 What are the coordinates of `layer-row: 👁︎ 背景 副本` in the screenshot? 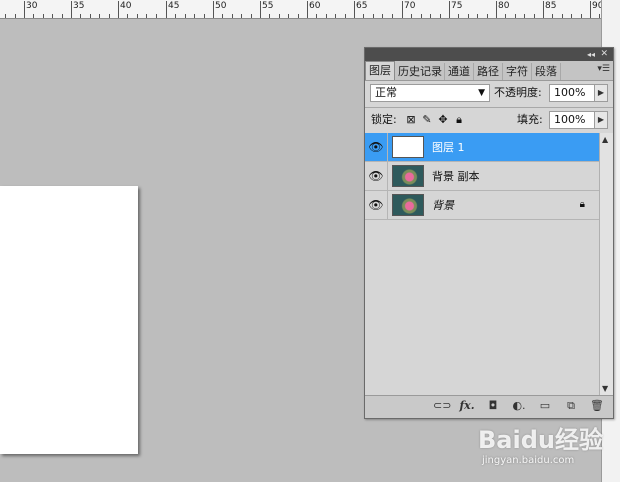 It's located at (482, 176).